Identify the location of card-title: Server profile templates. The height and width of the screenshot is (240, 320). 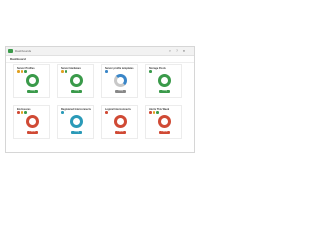
(119, 68).